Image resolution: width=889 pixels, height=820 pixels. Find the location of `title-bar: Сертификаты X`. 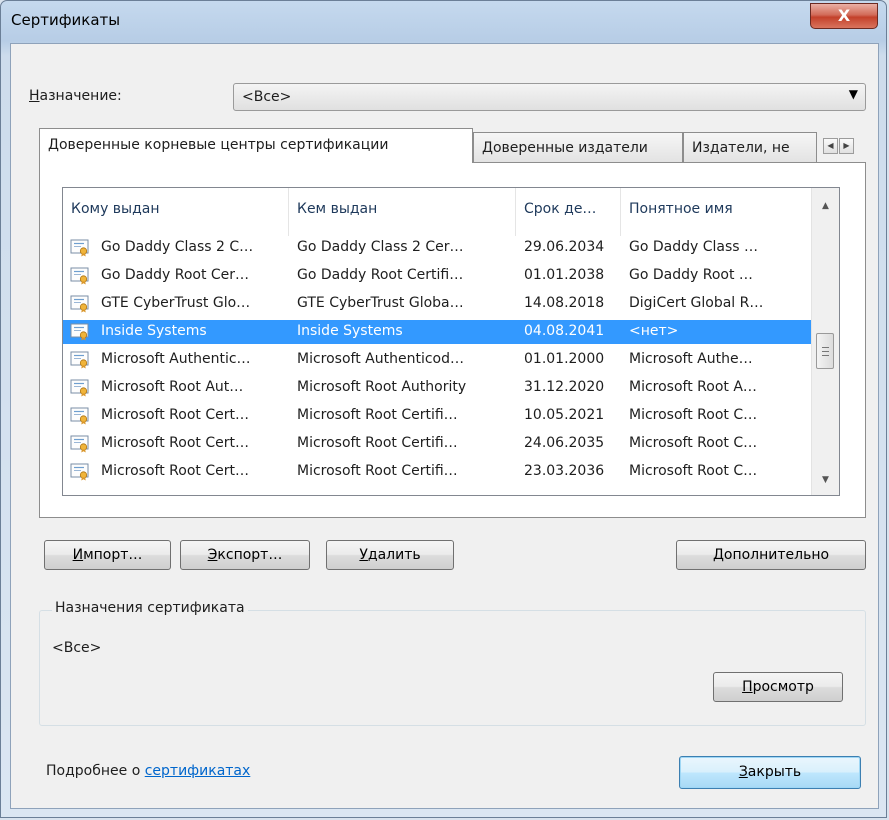

title-bar: Сертификаты X is located at coordinates (443, 22).